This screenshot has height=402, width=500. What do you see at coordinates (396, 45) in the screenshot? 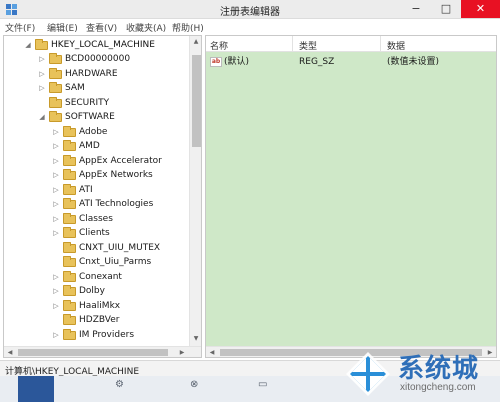
I see `column-data-header: 数据` at bounding box center [396, 45].